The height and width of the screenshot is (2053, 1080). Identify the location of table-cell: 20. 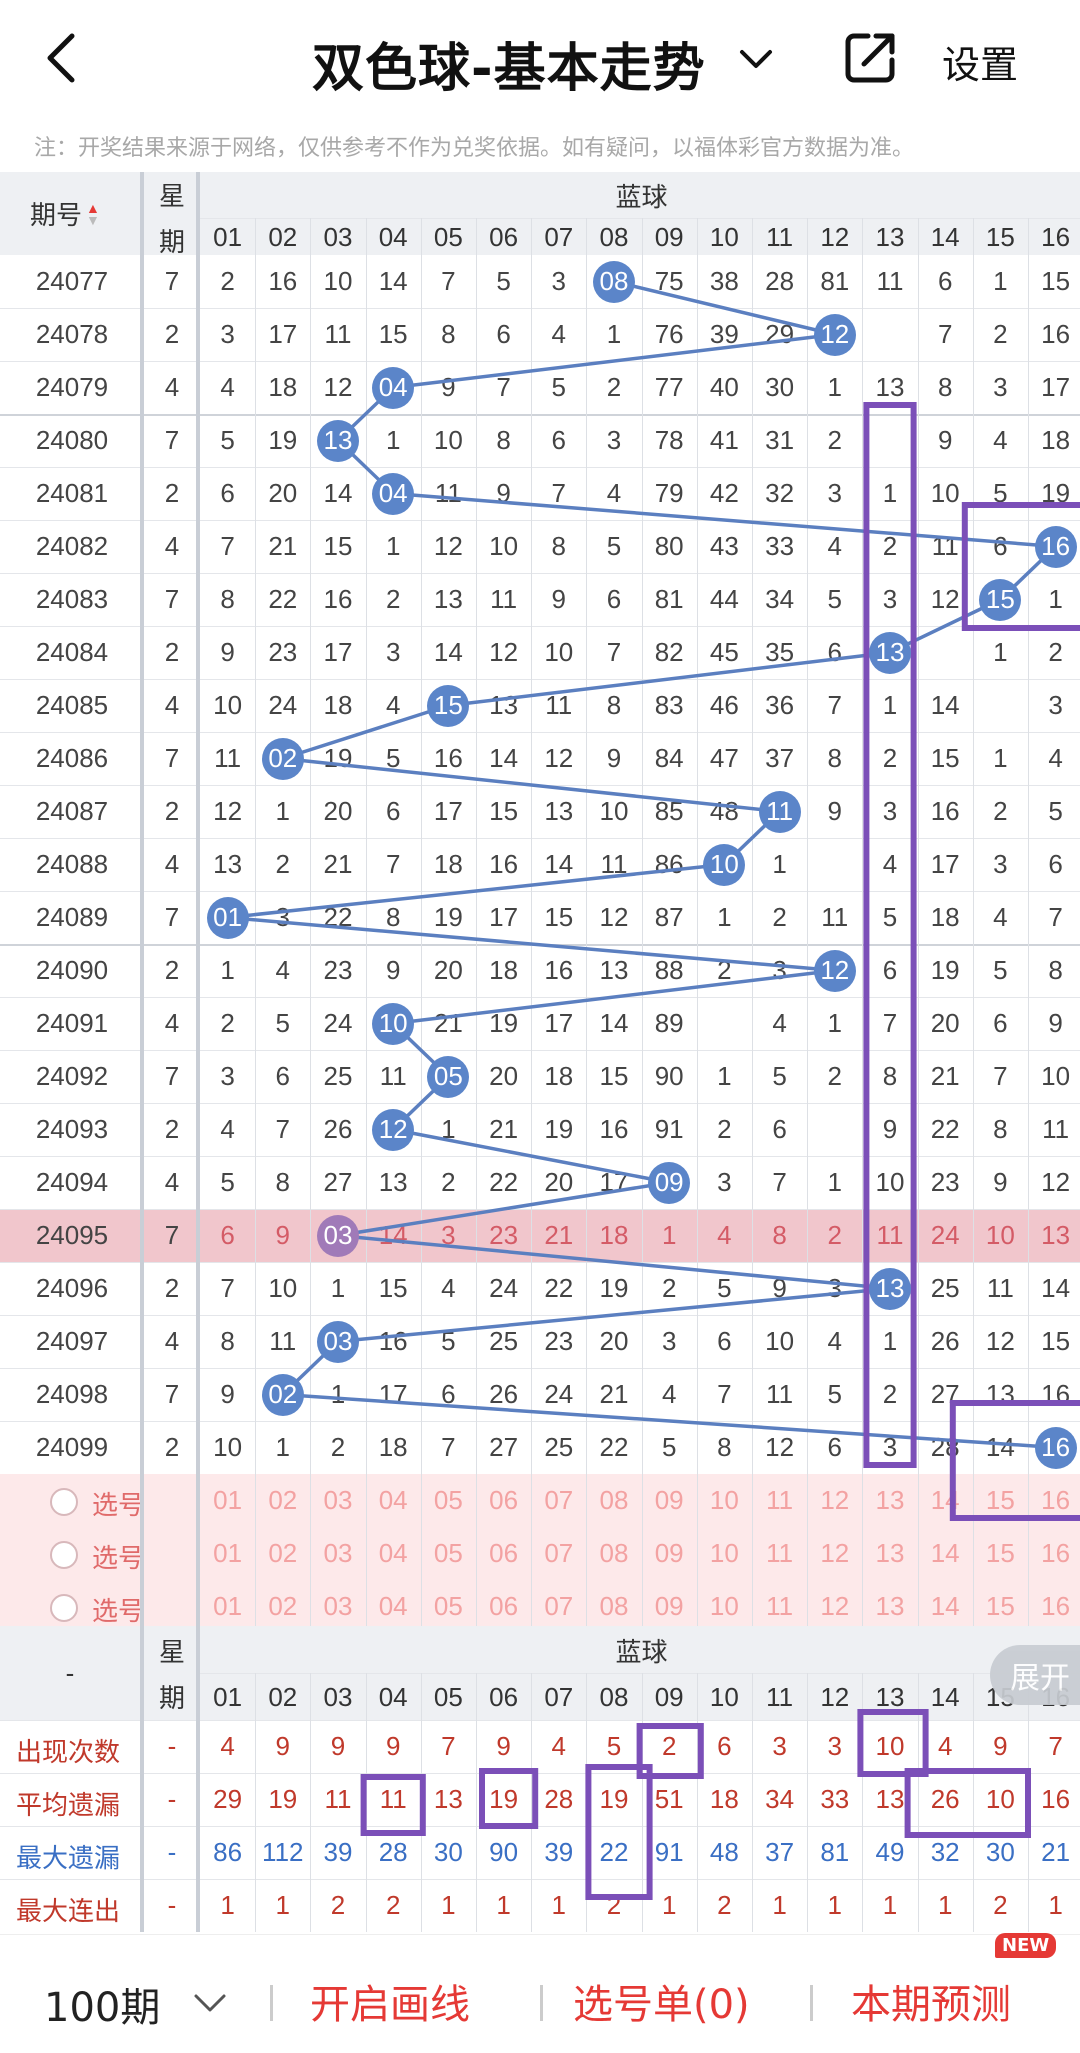
(559, 1182).